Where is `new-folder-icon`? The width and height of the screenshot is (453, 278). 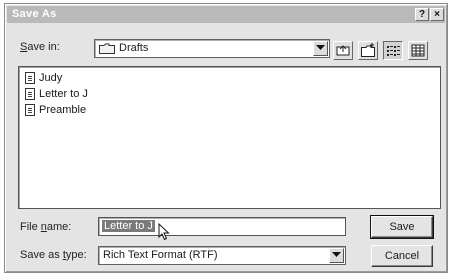 new-folder-icon is located at coordinates (368, 50).